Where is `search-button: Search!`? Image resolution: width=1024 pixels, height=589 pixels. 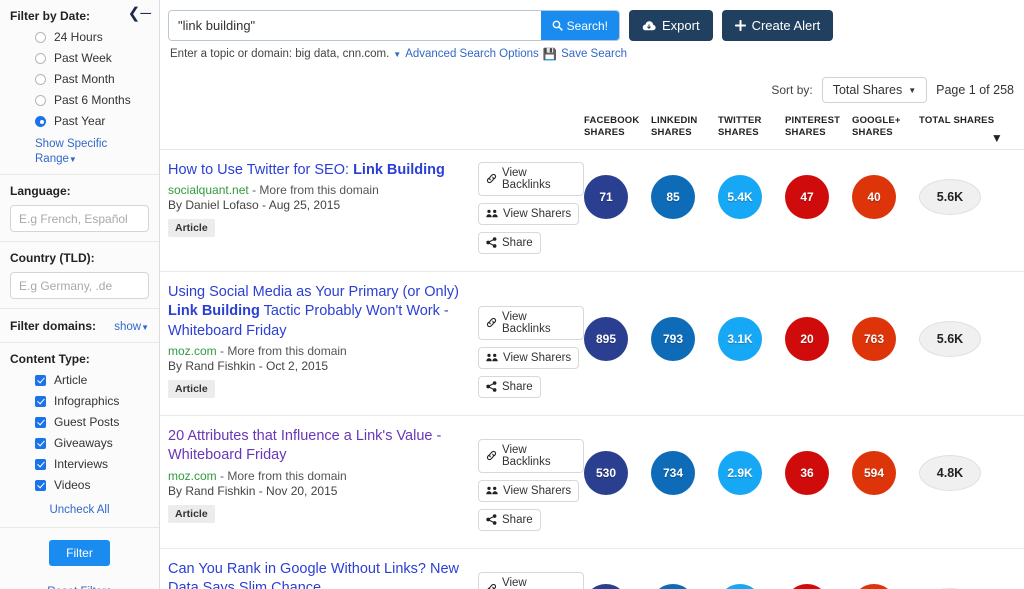 search-button: Search! is located at coordinates (579, 25).